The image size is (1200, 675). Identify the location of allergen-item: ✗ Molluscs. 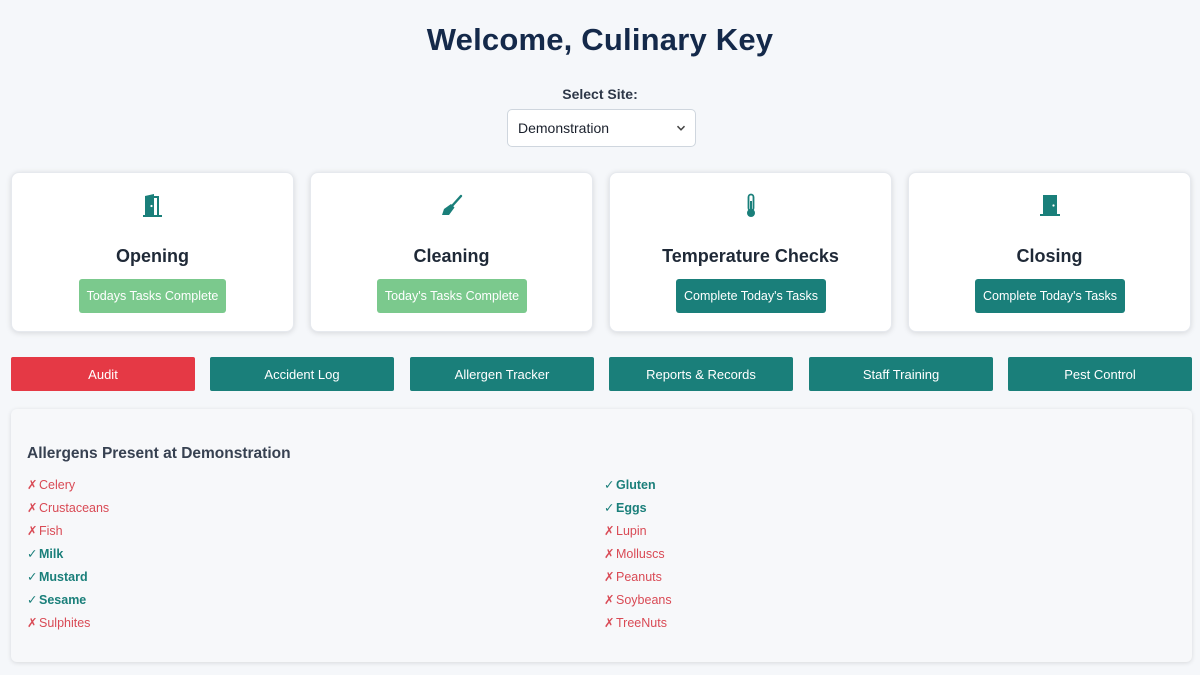
(634, 553).